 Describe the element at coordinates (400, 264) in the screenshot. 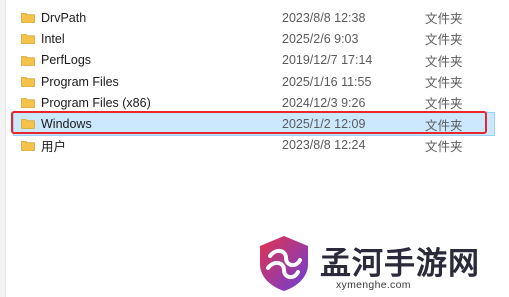

I see `watermark-title: 孟河手游网` at that location.